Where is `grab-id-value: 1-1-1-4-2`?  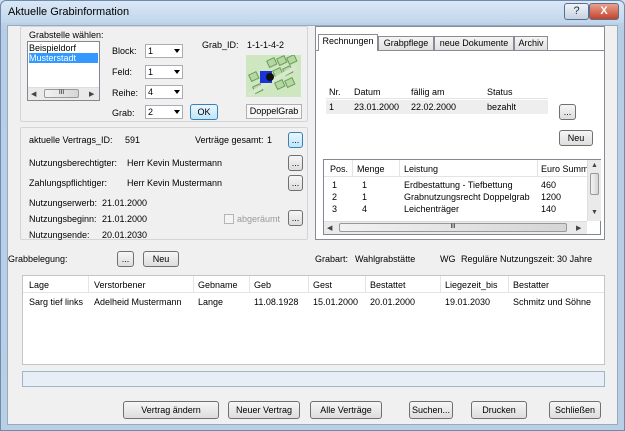 grab-id-value: 1-1-1-4-2 is located at coordinates (266, 45).